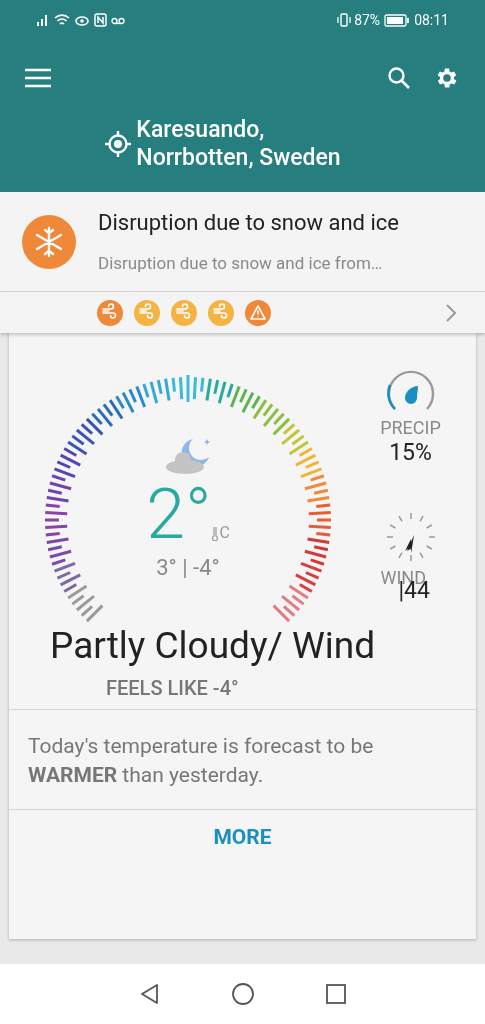  I want to click on feels-like: FEELS LIKE -4°, so click(172, 688).